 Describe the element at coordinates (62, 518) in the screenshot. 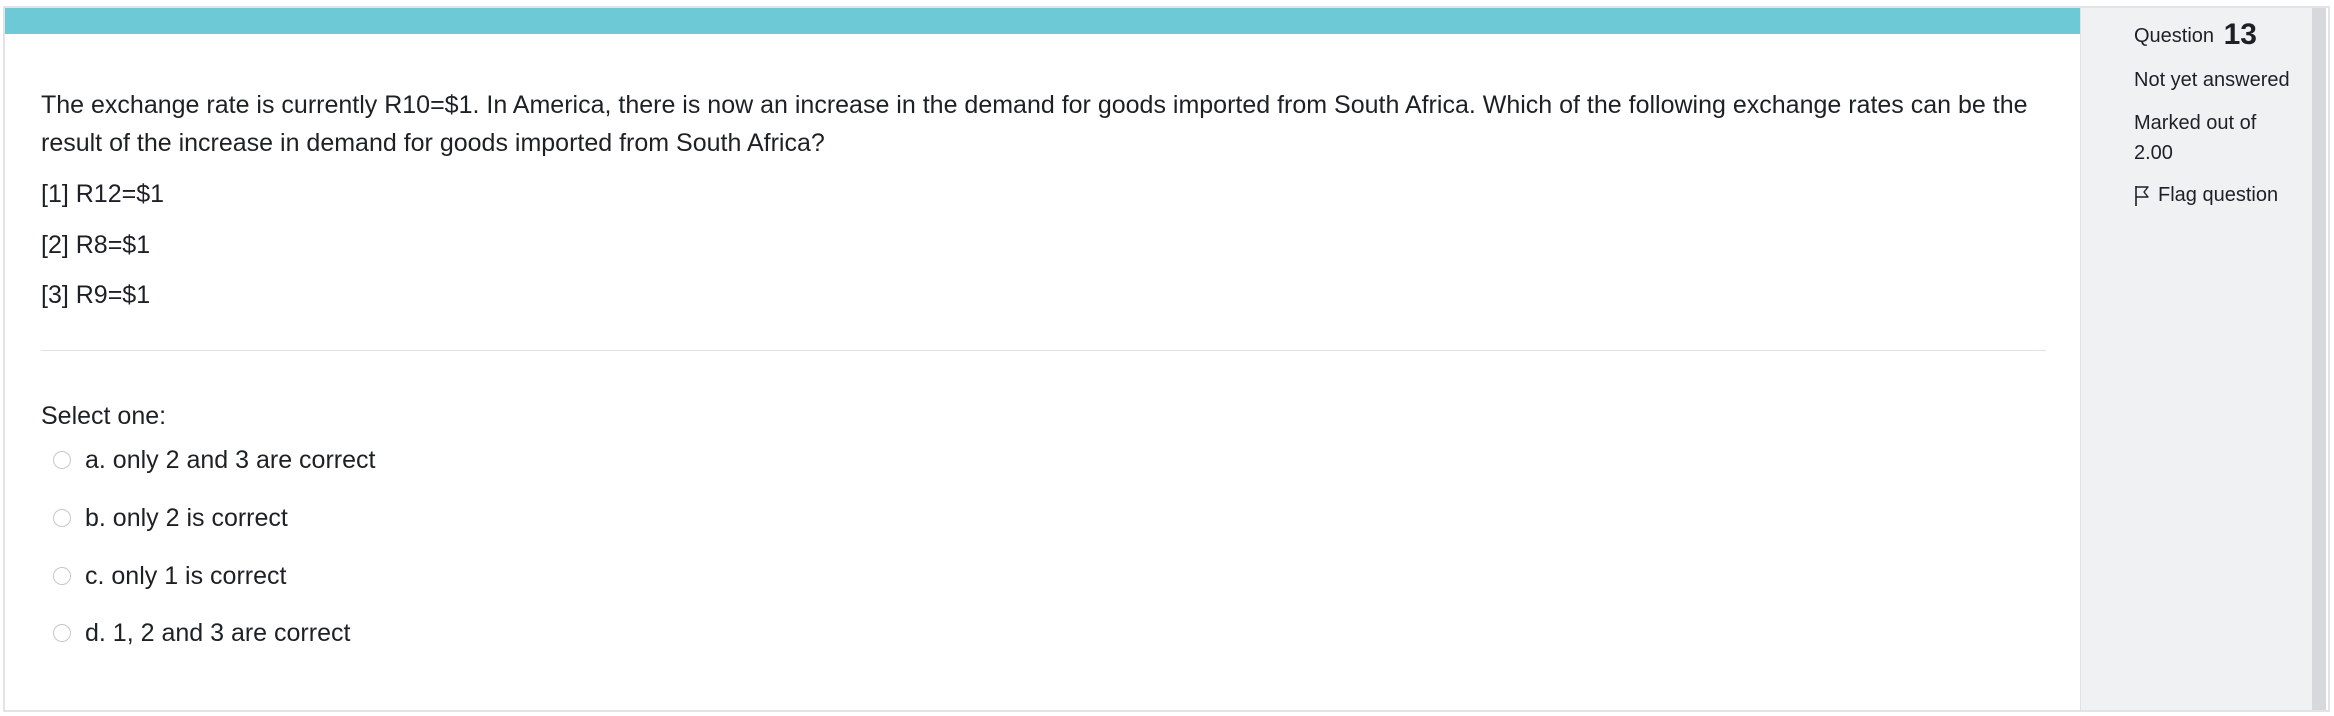

I see `radio-b` at that location.